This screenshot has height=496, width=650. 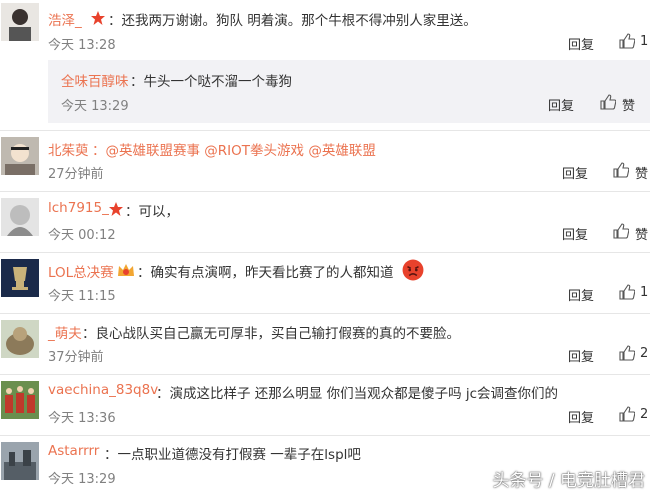 I want to click on comment-time: 今天 11:15, so click(x=82, y=296).